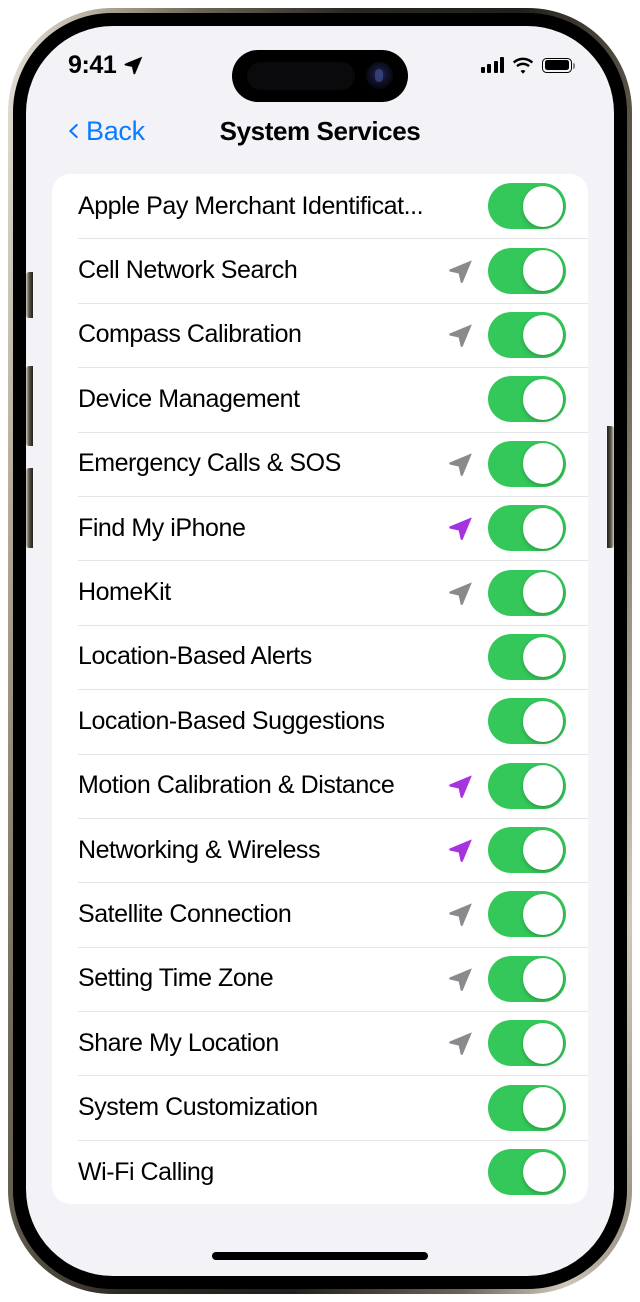 The image size is (640, 1302). I want to click on settings-row-label: Cell Network Search, so click(188, 270).